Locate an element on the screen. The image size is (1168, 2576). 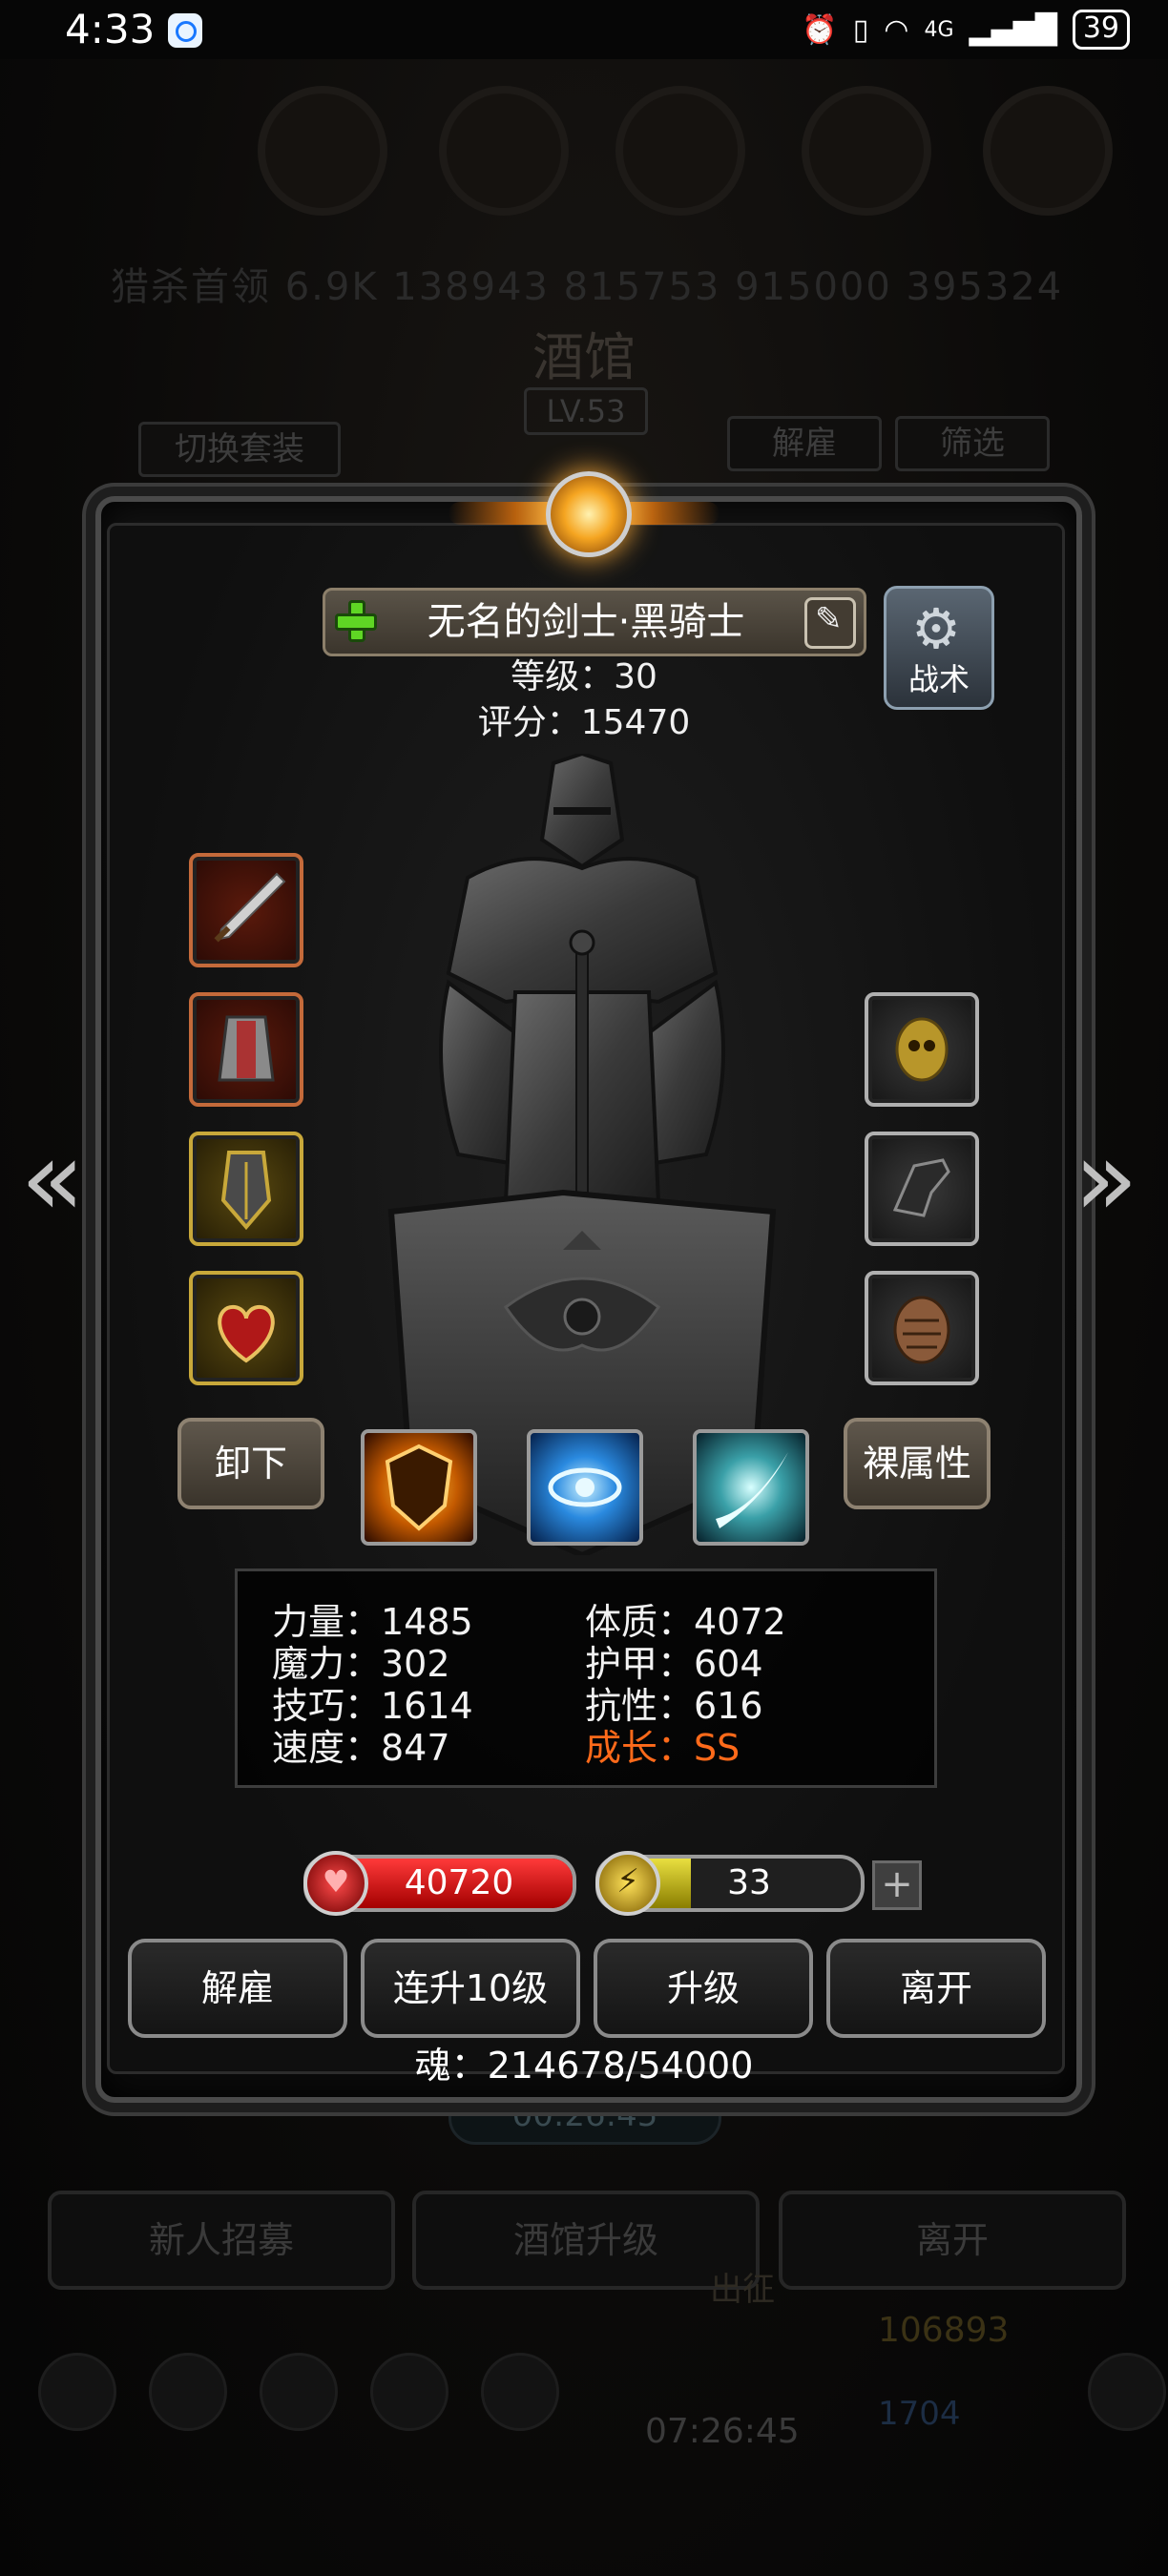
status-icons: ⏰ ▯ ◠ 4G ▂▄▆█ 39 is located at coordinates (966, 30).